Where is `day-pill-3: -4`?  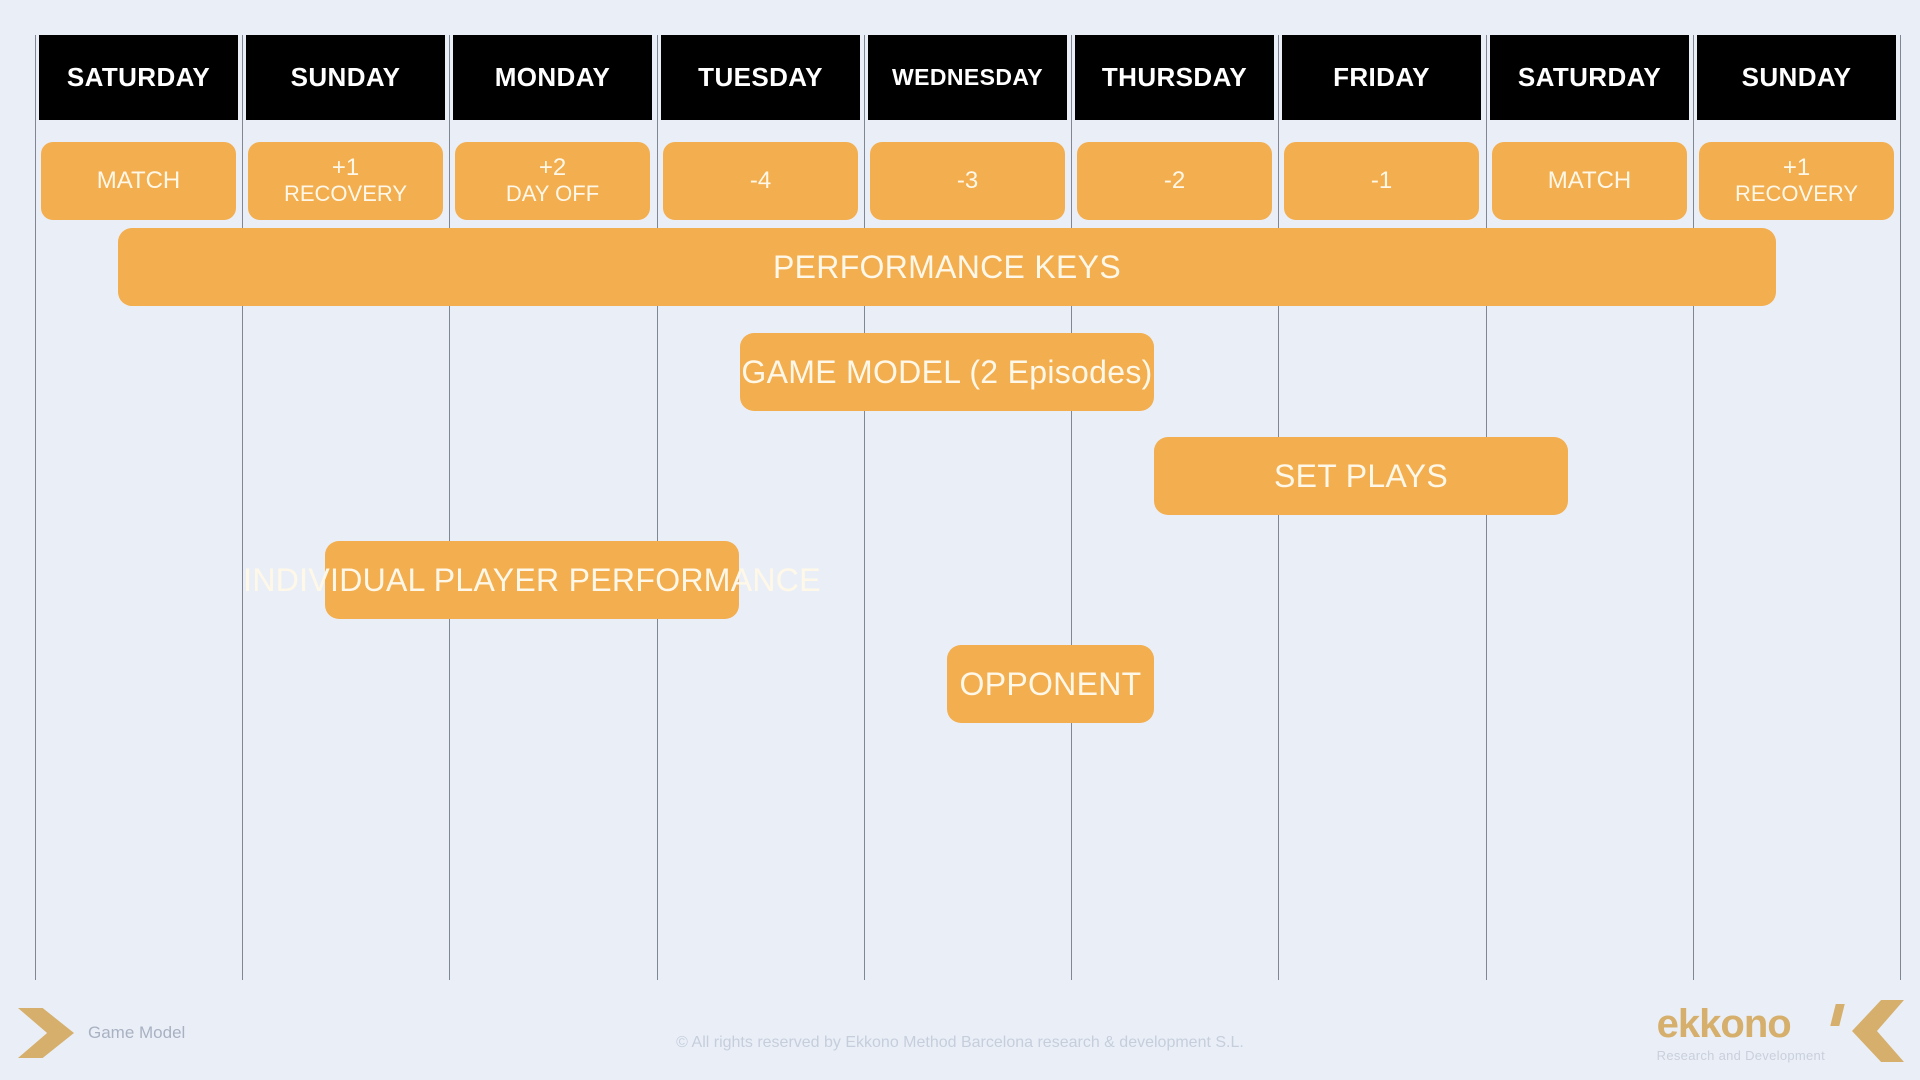 day-pill-3: -4 is located at coordinates (760, 181).